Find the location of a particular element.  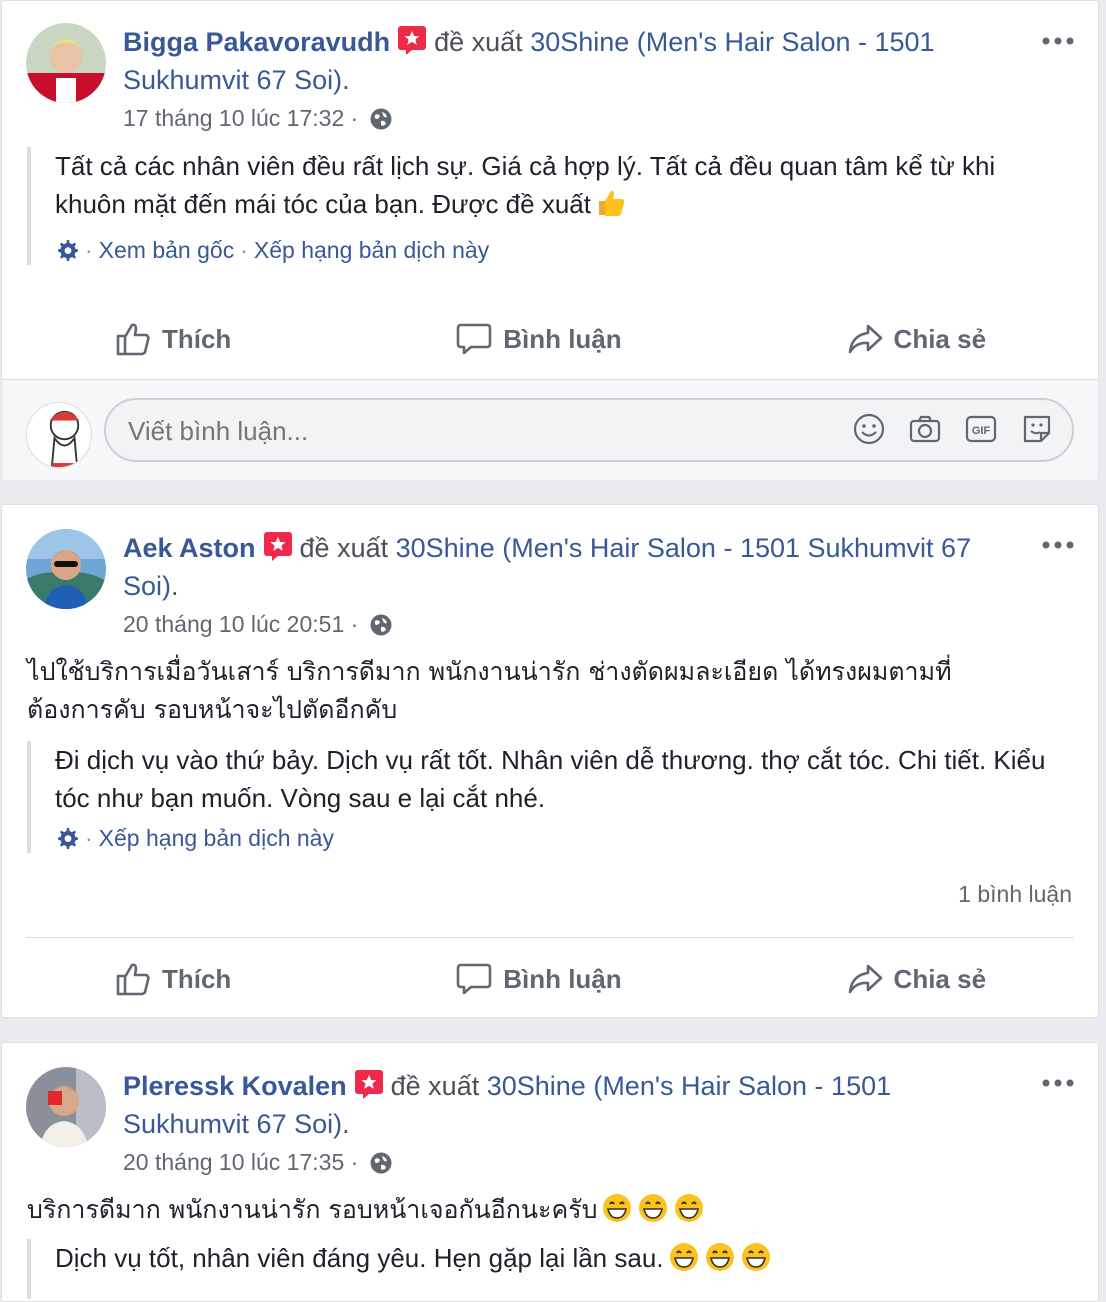

thumbs-up-icon is located at coordinates (611, 203).